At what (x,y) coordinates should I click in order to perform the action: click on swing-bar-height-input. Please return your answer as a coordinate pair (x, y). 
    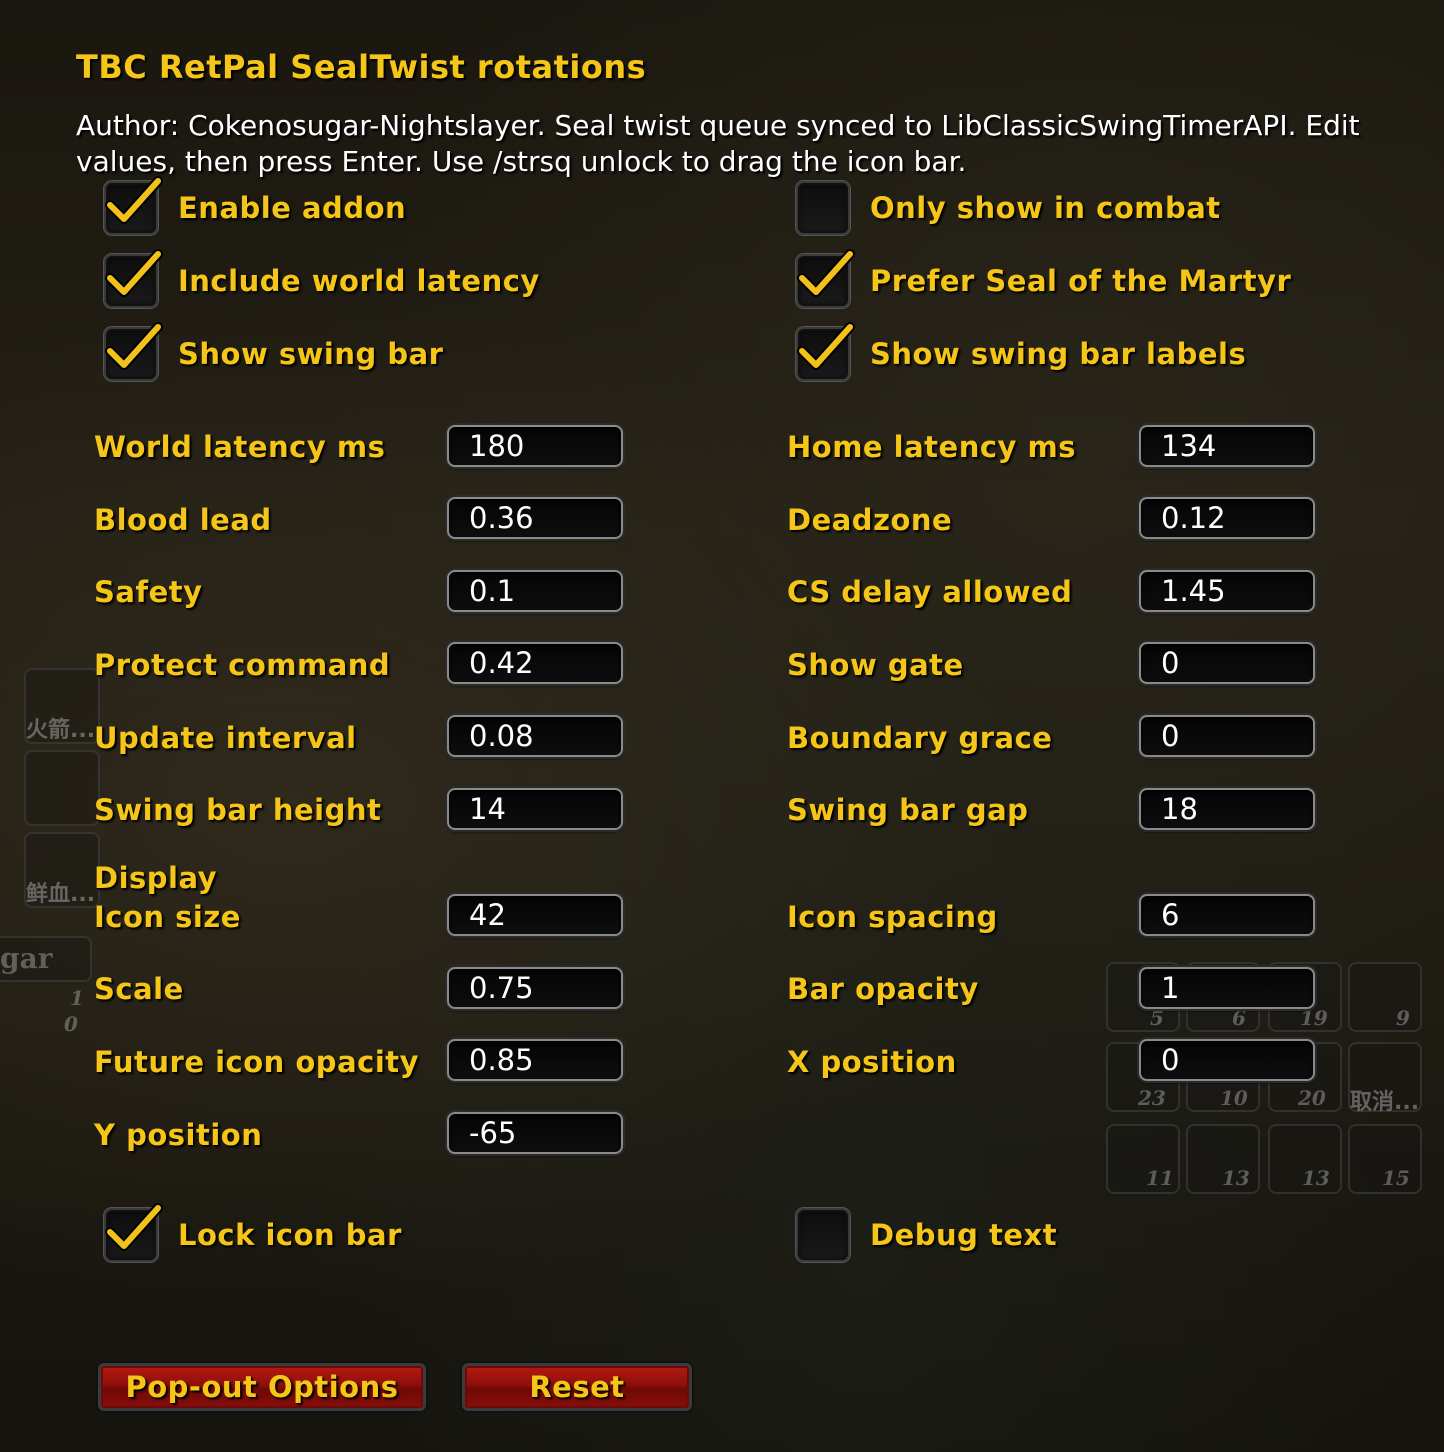
    Looking at the image, I should click on (535, 809).